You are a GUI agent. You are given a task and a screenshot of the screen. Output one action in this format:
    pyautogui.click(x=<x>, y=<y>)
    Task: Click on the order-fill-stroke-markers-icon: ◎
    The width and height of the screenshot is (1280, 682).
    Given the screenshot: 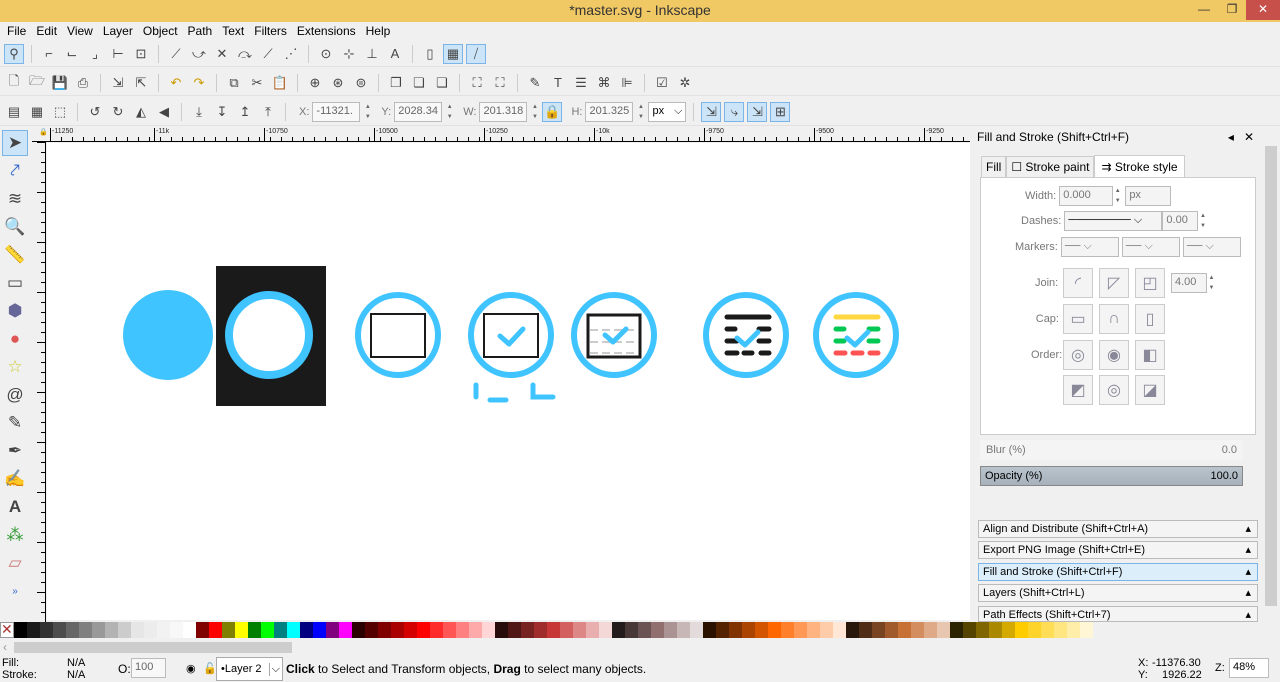 What is the action you would take?
    pyautogui.click(x=1078, y=355)
    